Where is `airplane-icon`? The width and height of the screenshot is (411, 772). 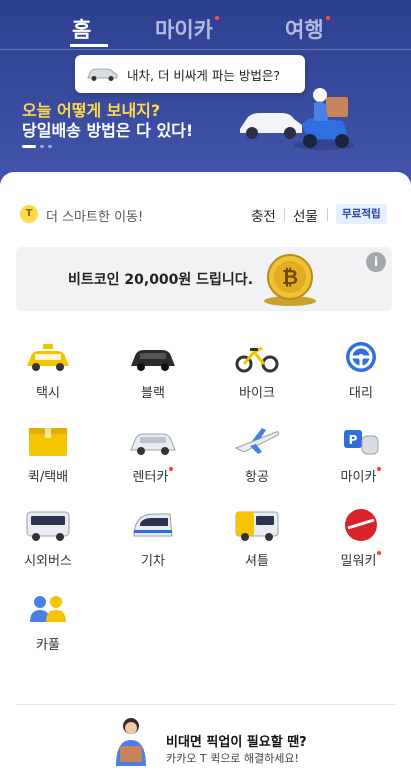
airplane-icon is located at coordinates (257, 441).